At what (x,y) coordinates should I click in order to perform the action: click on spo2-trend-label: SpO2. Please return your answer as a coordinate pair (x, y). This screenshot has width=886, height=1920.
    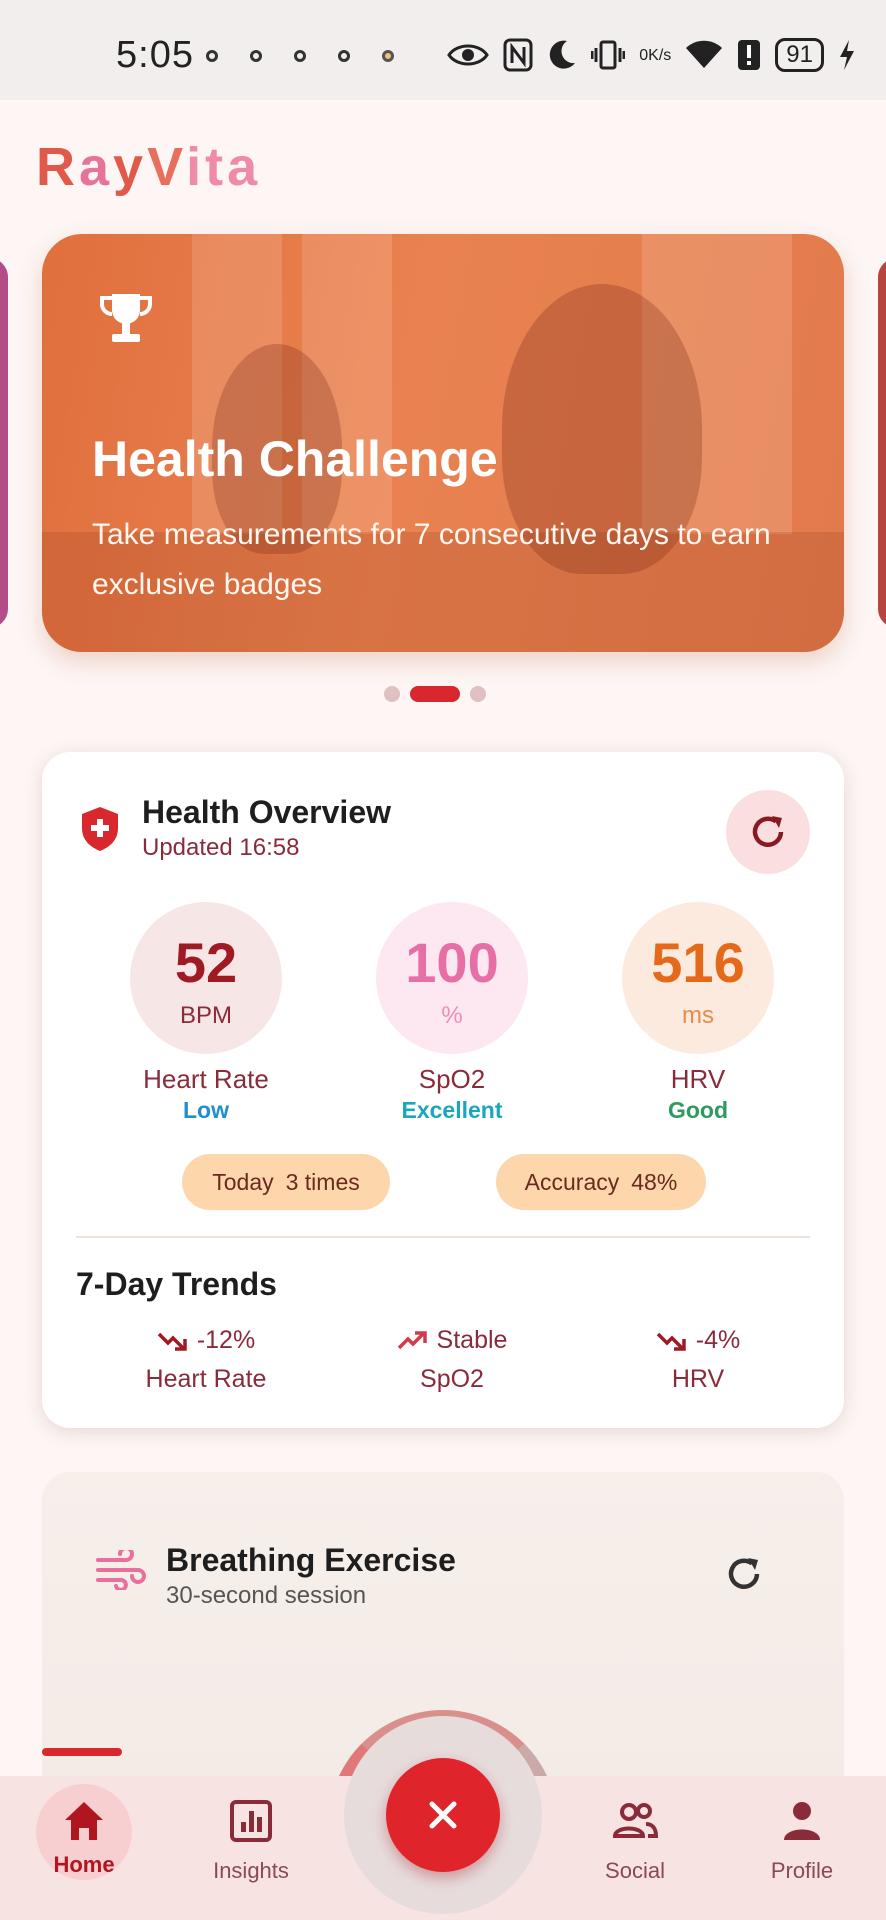
    Looking at the image, I should click on (452, 1379).